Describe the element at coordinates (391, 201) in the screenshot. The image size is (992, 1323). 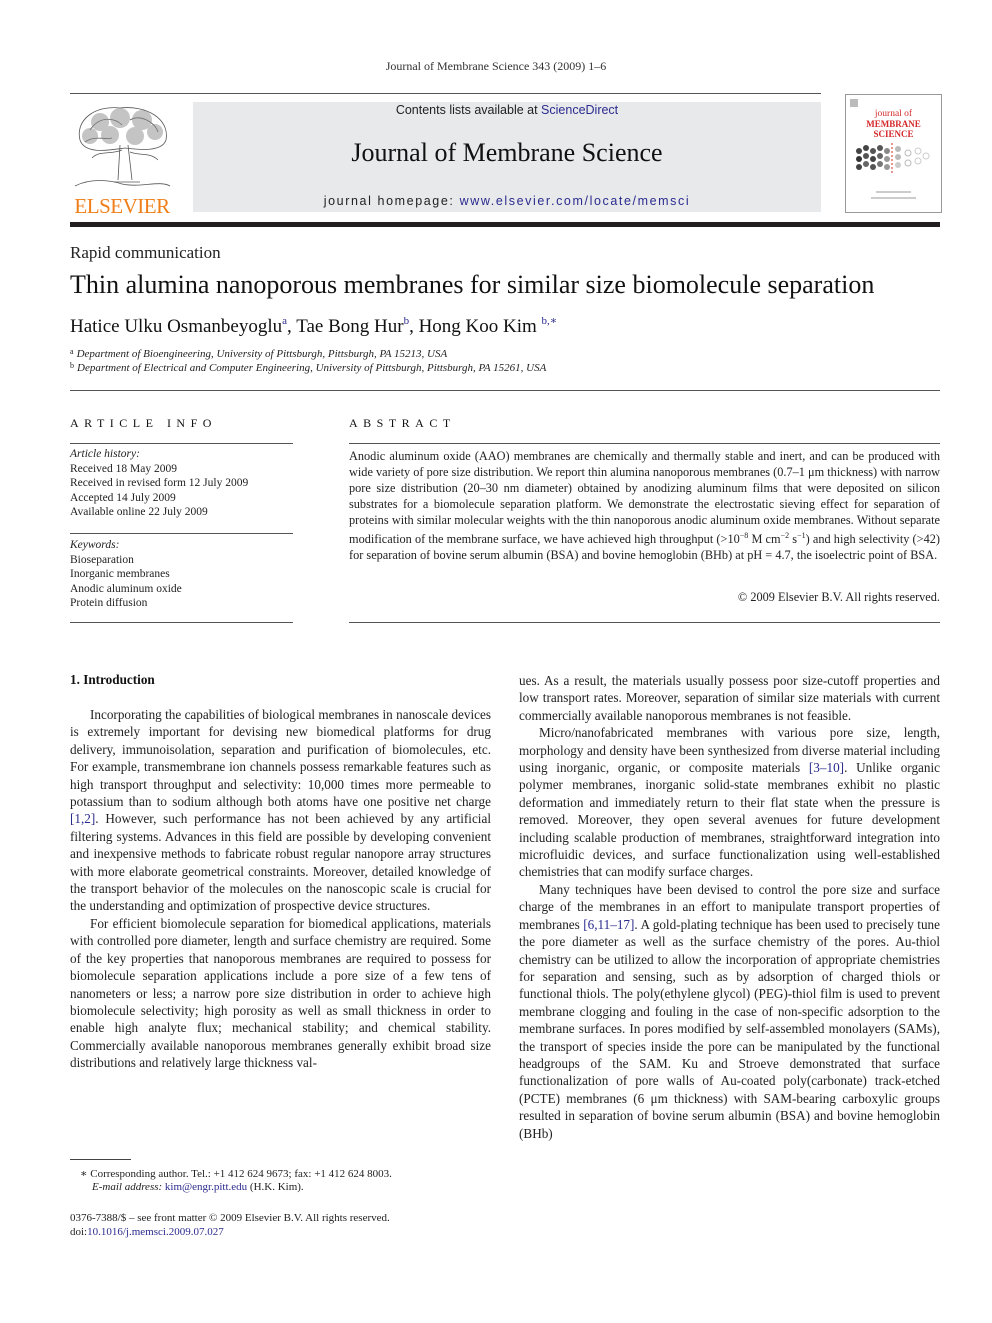
I see `homepage-prefix: journal homepage:` at that location.